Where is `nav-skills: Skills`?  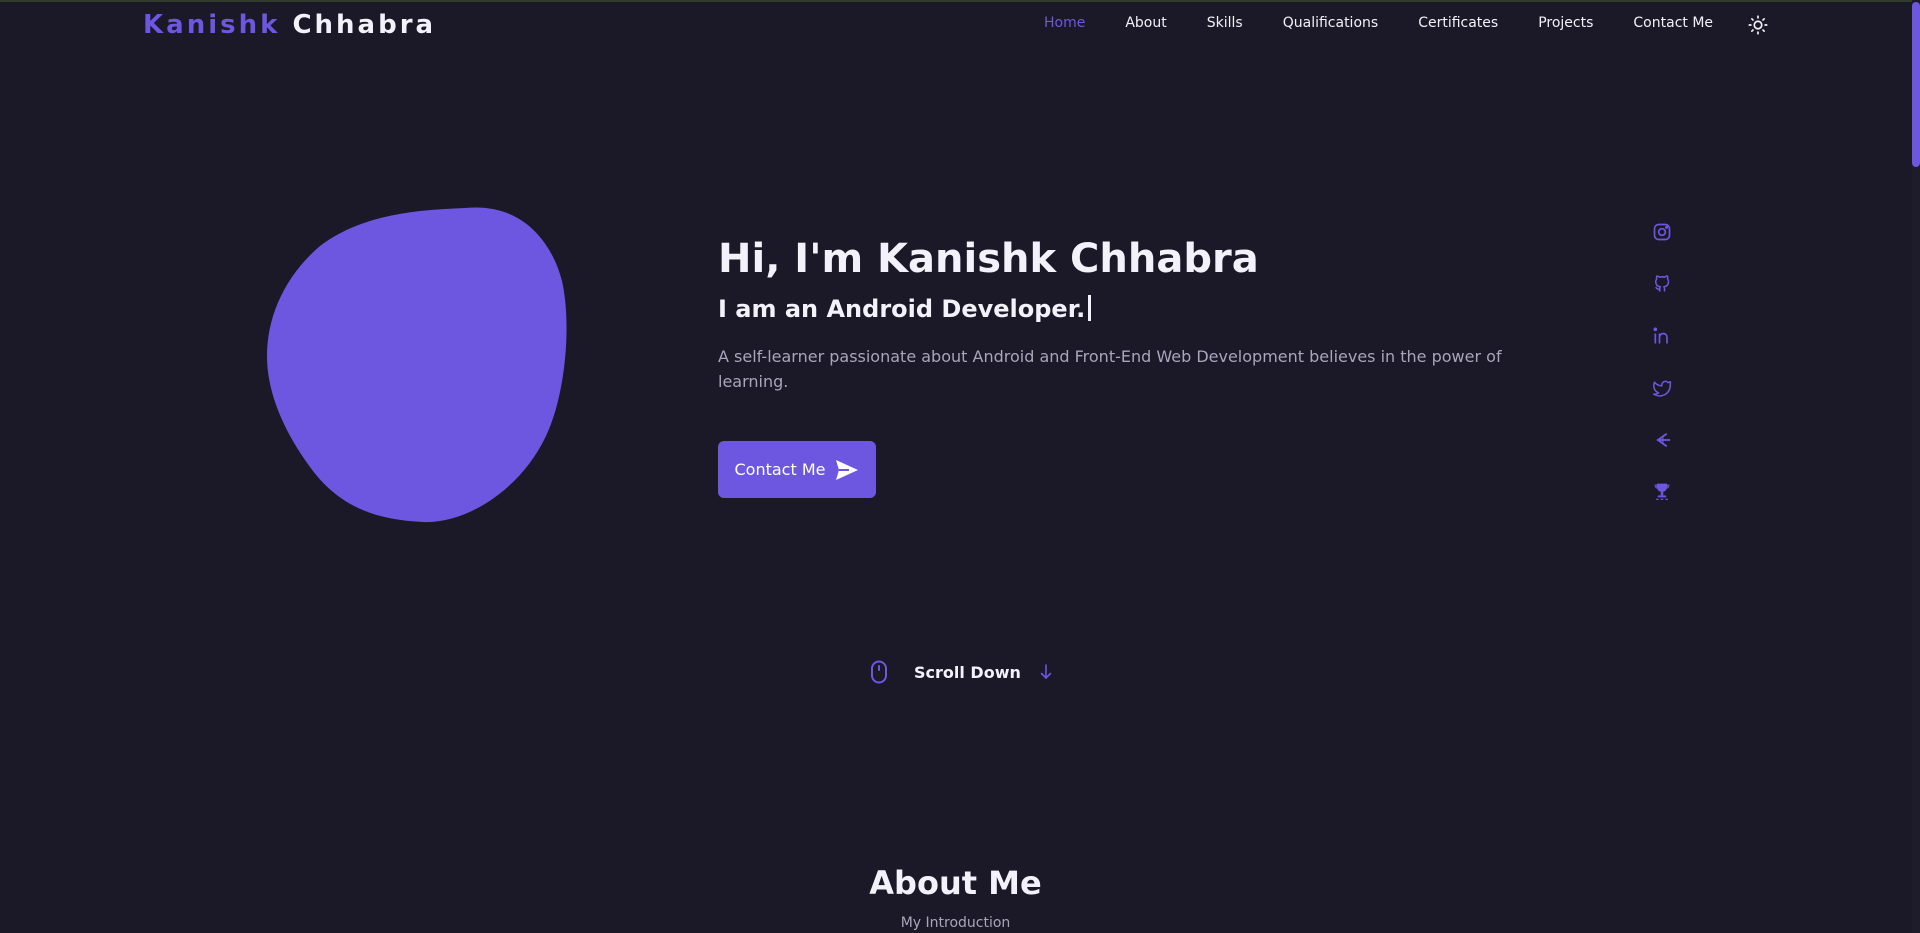 nav-skills: Skills is located at coordinates (1225, 23).